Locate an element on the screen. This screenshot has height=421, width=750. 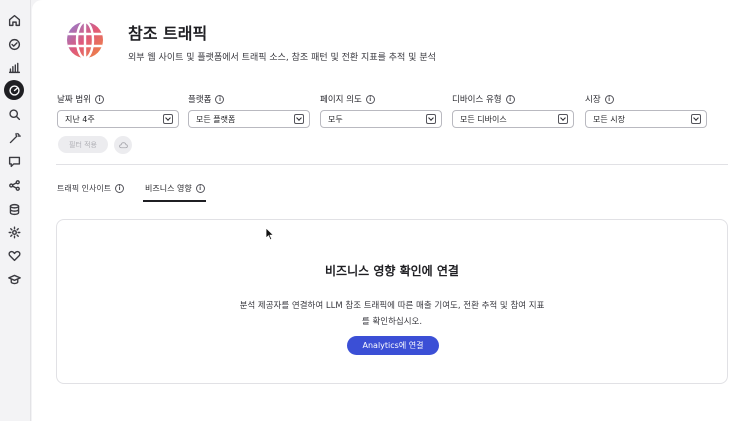
filter-label: 디바이스 유형 is located at coordinates (477, 100).